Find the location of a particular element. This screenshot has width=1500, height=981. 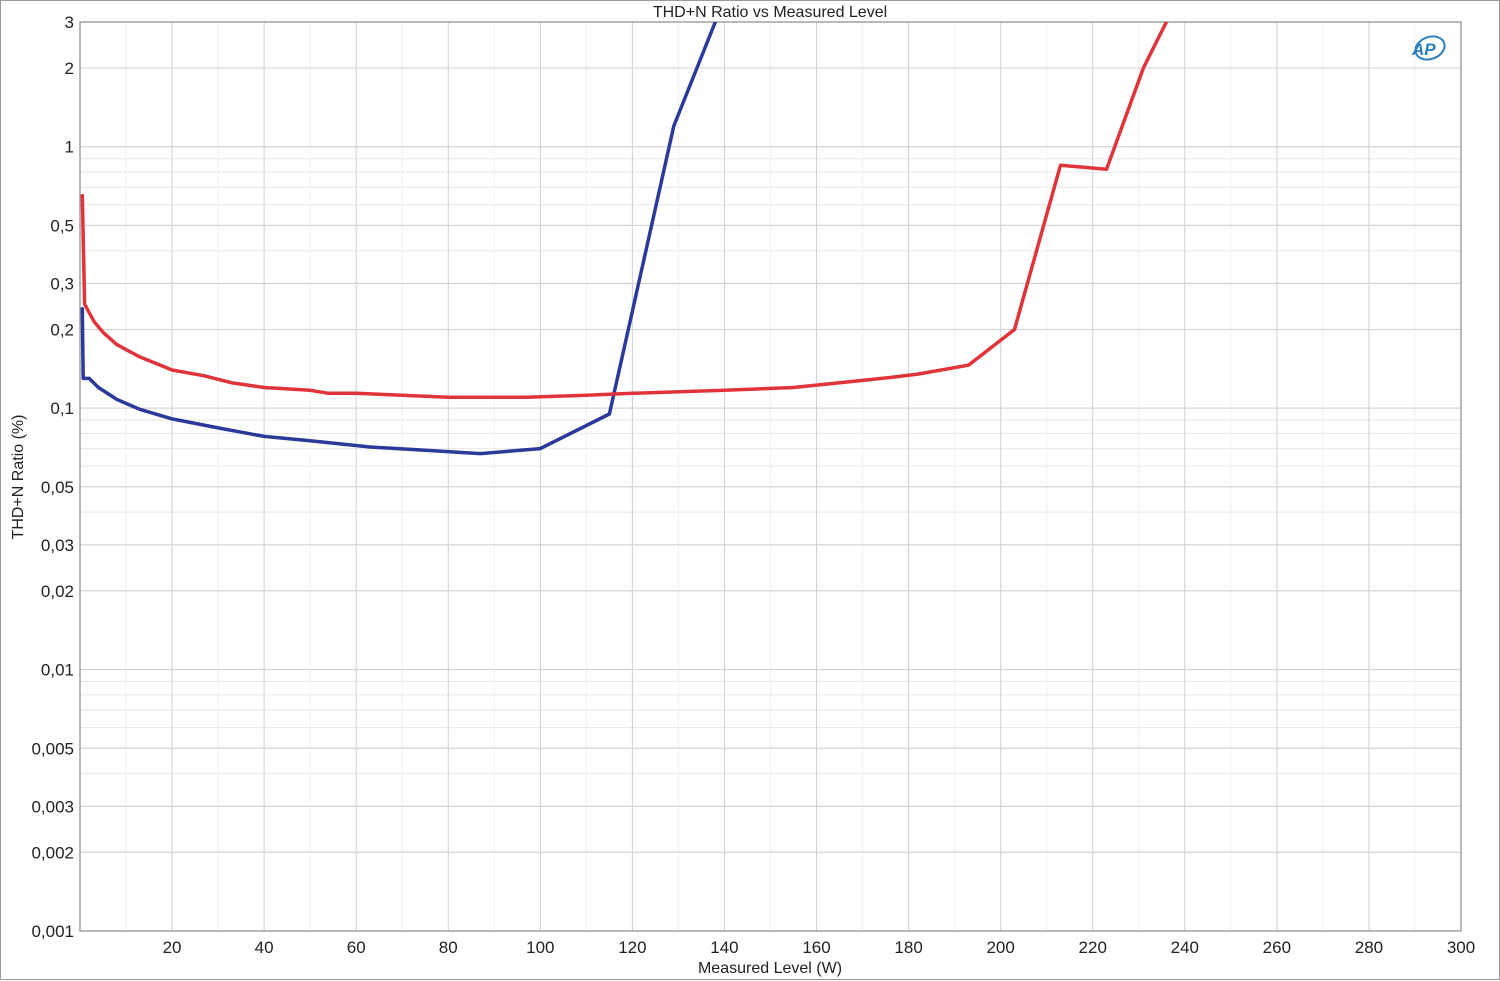

x-tick-label: 240 is located at coordinates (1185, 947).